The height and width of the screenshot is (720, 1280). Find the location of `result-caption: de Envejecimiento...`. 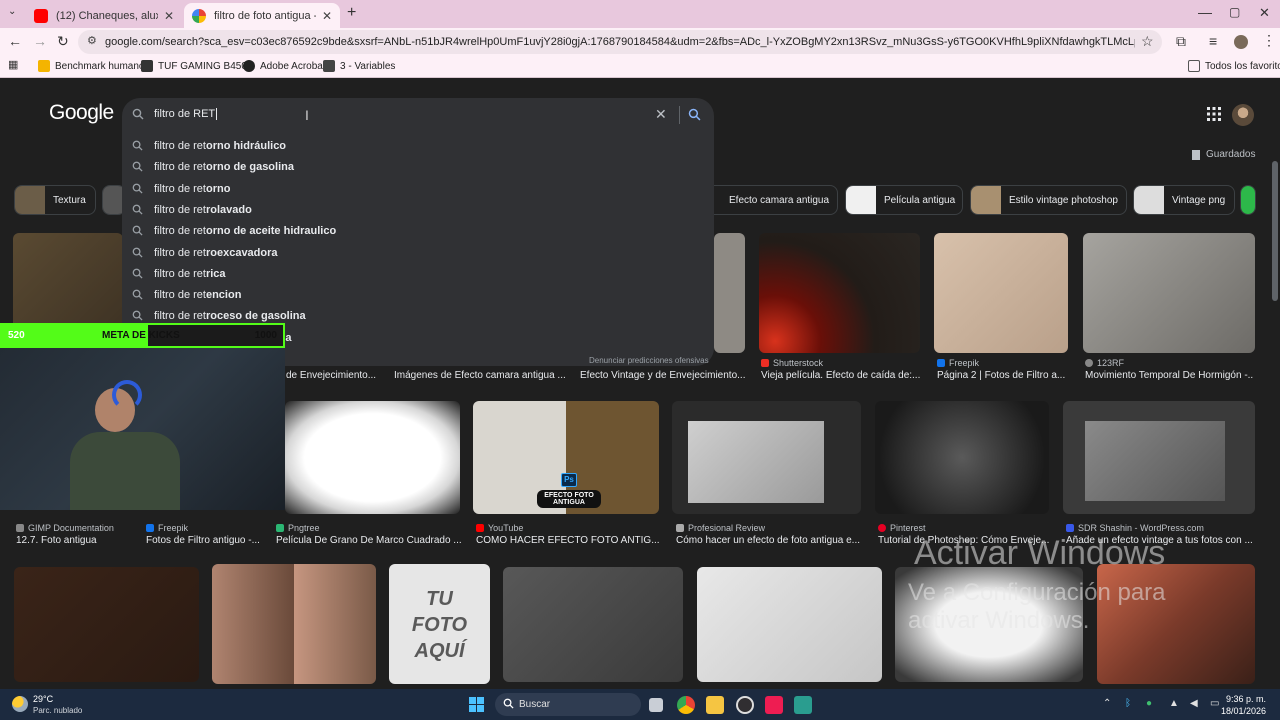

result-caption: de Envejecimiento... is located at coordinates (334, 375).